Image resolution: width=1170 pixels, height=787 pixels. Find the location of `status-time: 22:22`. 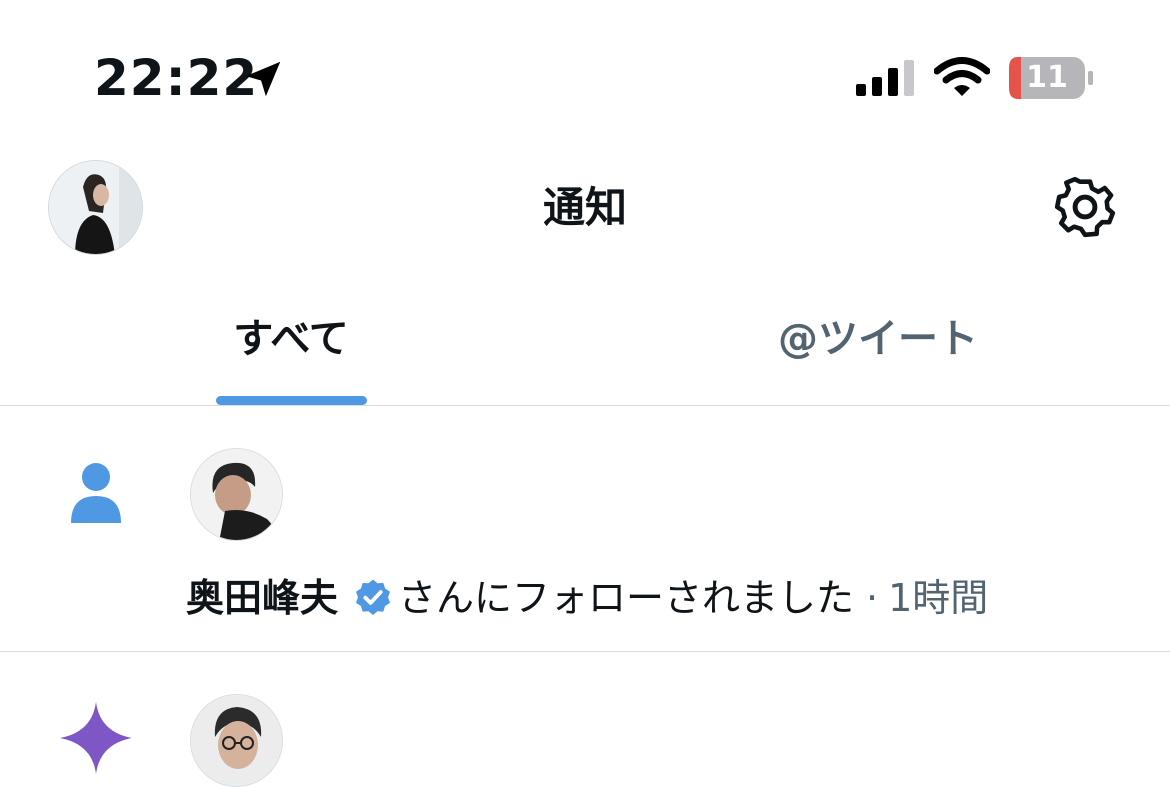

status-time: 22:22 is located at coordinates (176, 78).